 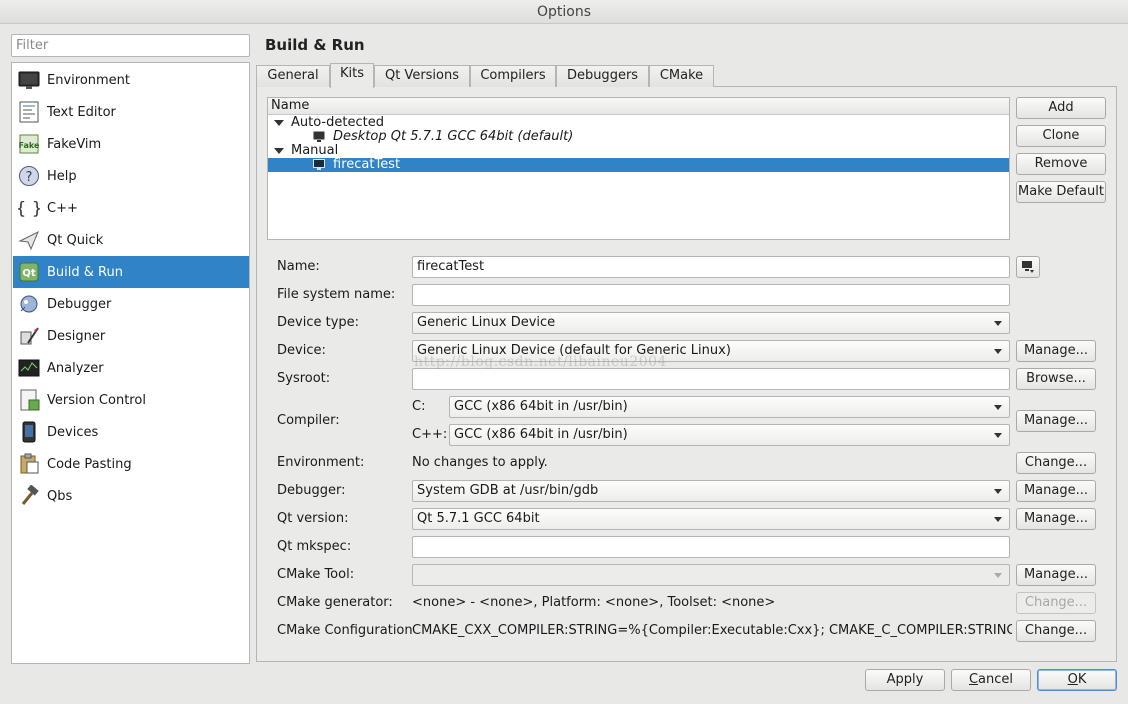 I want to click on cancel-label-rest: ancel, so click(x=996, y=679).